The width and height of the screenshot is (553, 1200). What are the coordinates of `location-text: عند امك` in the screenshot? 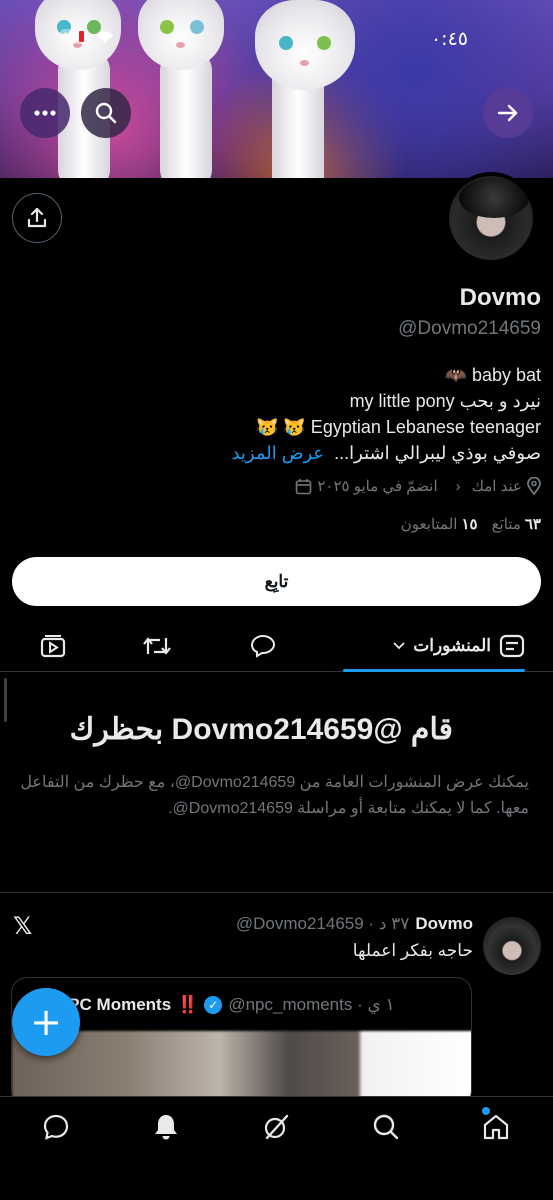 It's located at (496, 486).